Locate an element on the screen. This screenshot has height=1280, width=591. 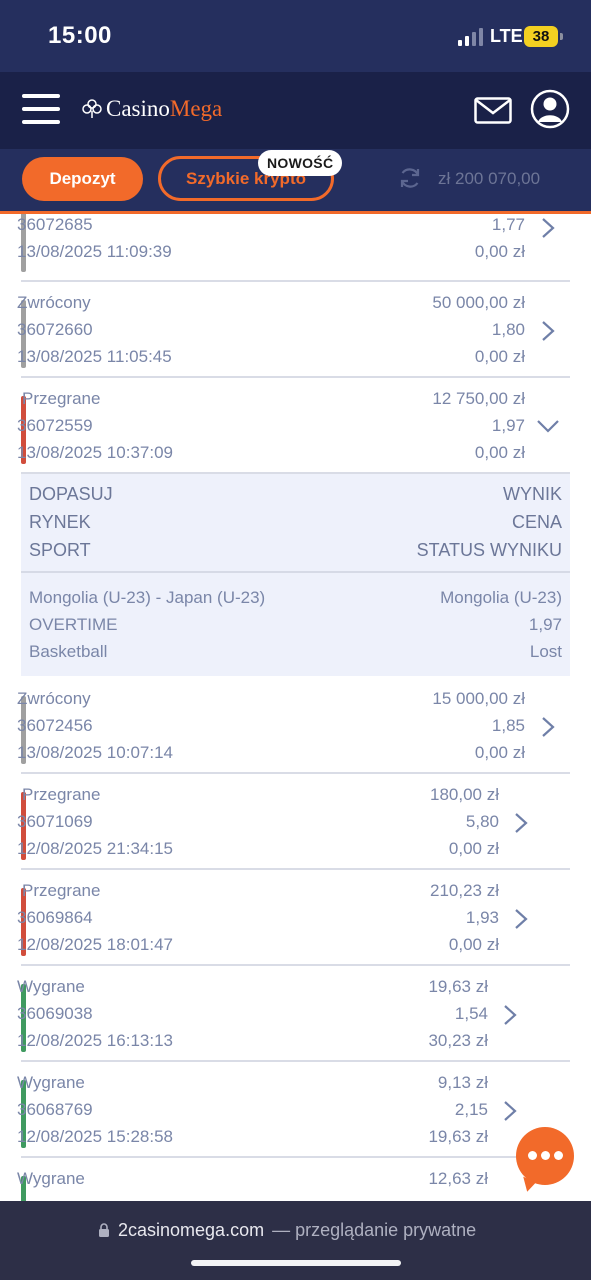
bet-stake: 12 750,00 zł is located at coordinates (478, 398).